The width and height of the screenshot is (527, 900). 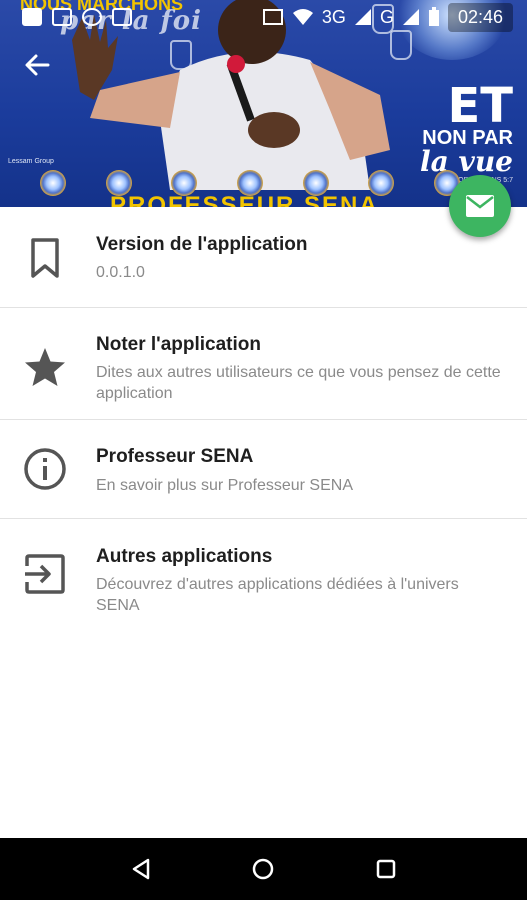 What do you see at coordinates (263, 257) in the screenshot?
I see `list-item-app-version: Version de l'application 0.0.1.0` at bounding box center [263, 257].